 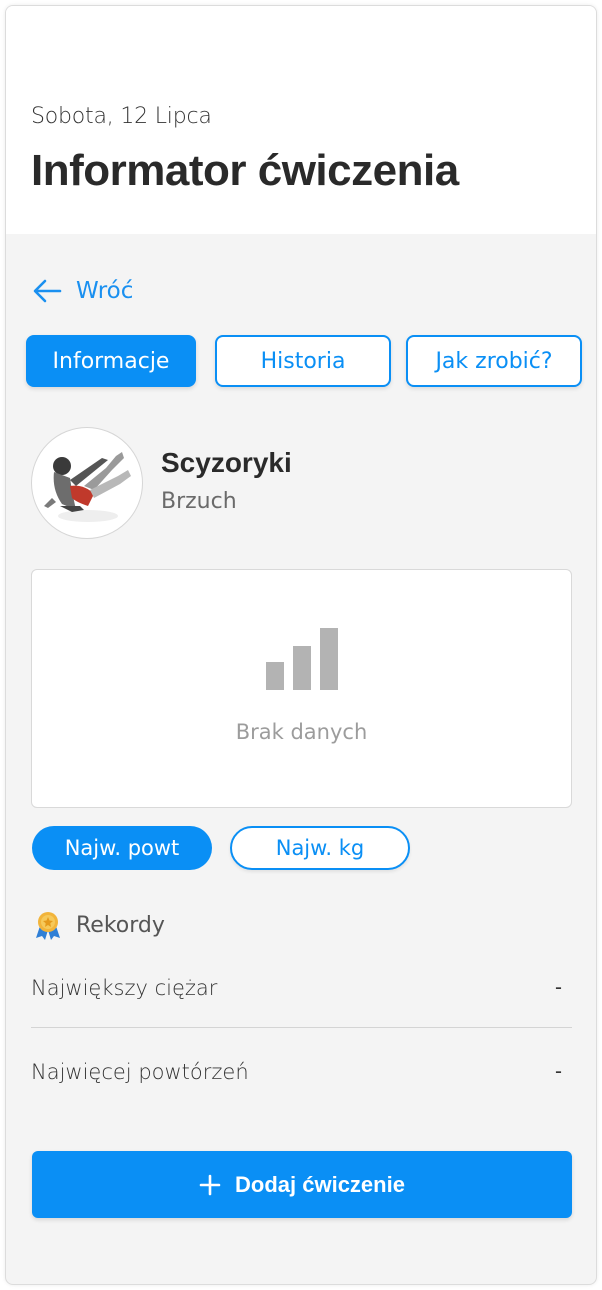 I want to click on add-exercise-button: Dodaj ćwiczenie, so click(x=302, y=1184).